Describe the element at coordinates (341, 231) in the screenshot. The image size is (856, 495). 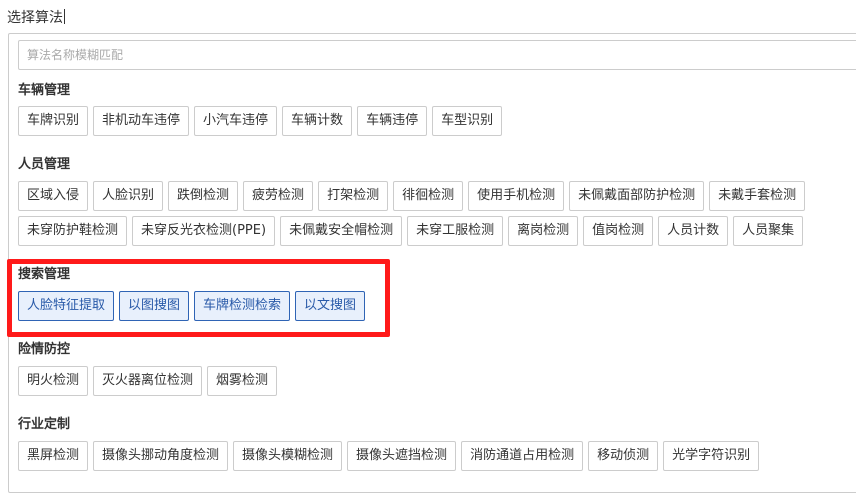
I see `algo-chip: 未佩戴安全帽检测` at that location.